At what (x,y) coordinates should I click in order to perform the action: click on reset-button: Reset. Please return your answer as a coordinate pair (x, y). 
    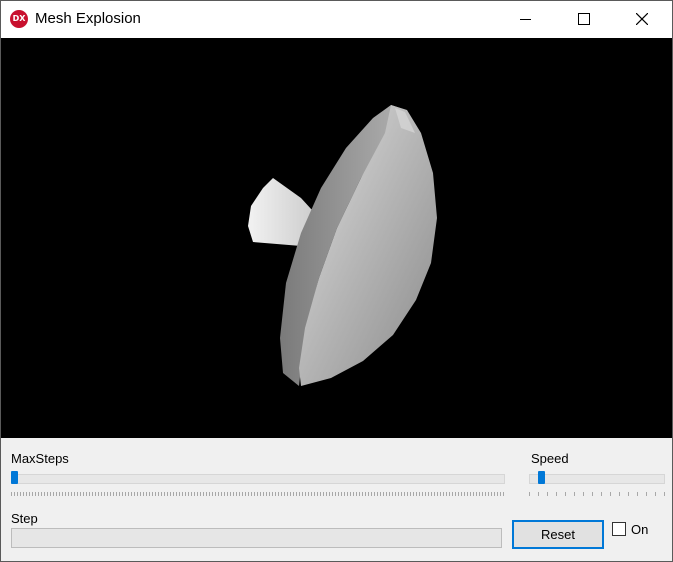
    Looking at the image, I should click on (558, 534).